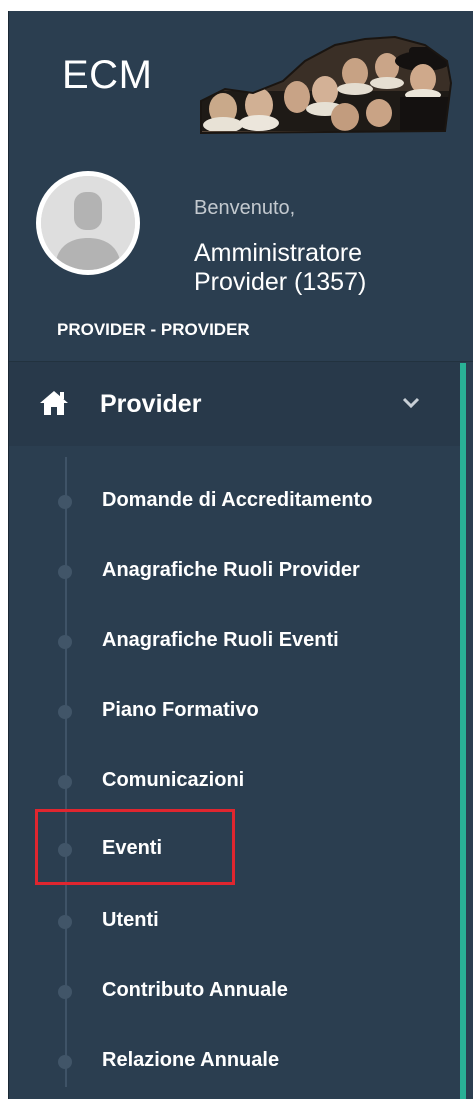 This screenshot has height=1099, width=473. I want to click on submenu-item-label: Domande di Accreditamento, so click(237, 500).